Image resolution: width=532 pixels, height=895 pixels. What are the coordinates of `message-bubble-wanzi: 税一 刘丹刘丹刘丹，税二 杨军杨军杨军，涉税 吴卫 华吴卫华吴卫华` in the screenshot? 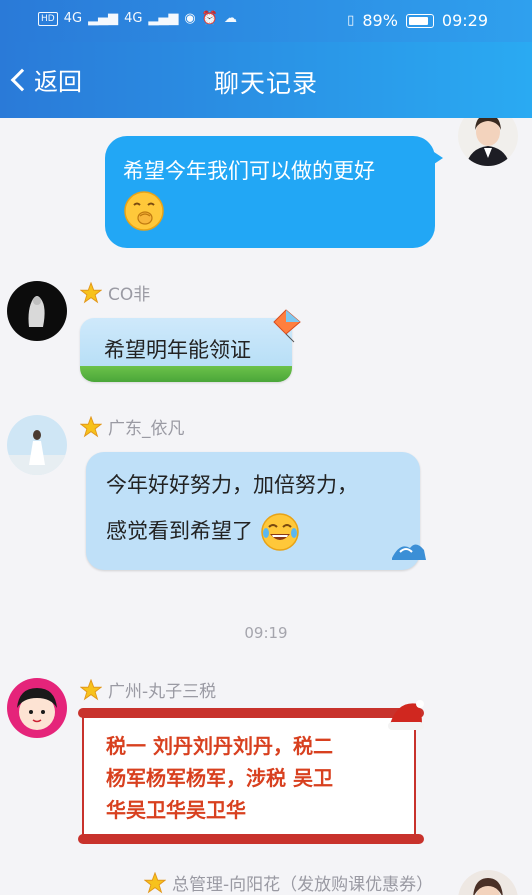 It's located at (251, 776).